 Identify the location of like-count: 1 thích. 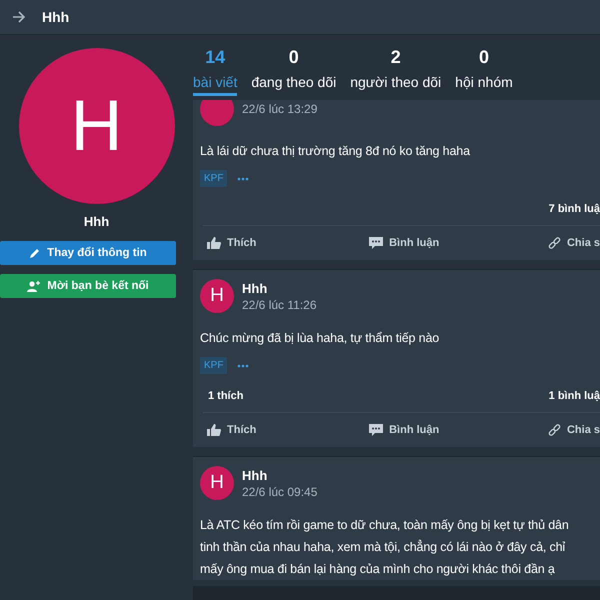
(226, 396).